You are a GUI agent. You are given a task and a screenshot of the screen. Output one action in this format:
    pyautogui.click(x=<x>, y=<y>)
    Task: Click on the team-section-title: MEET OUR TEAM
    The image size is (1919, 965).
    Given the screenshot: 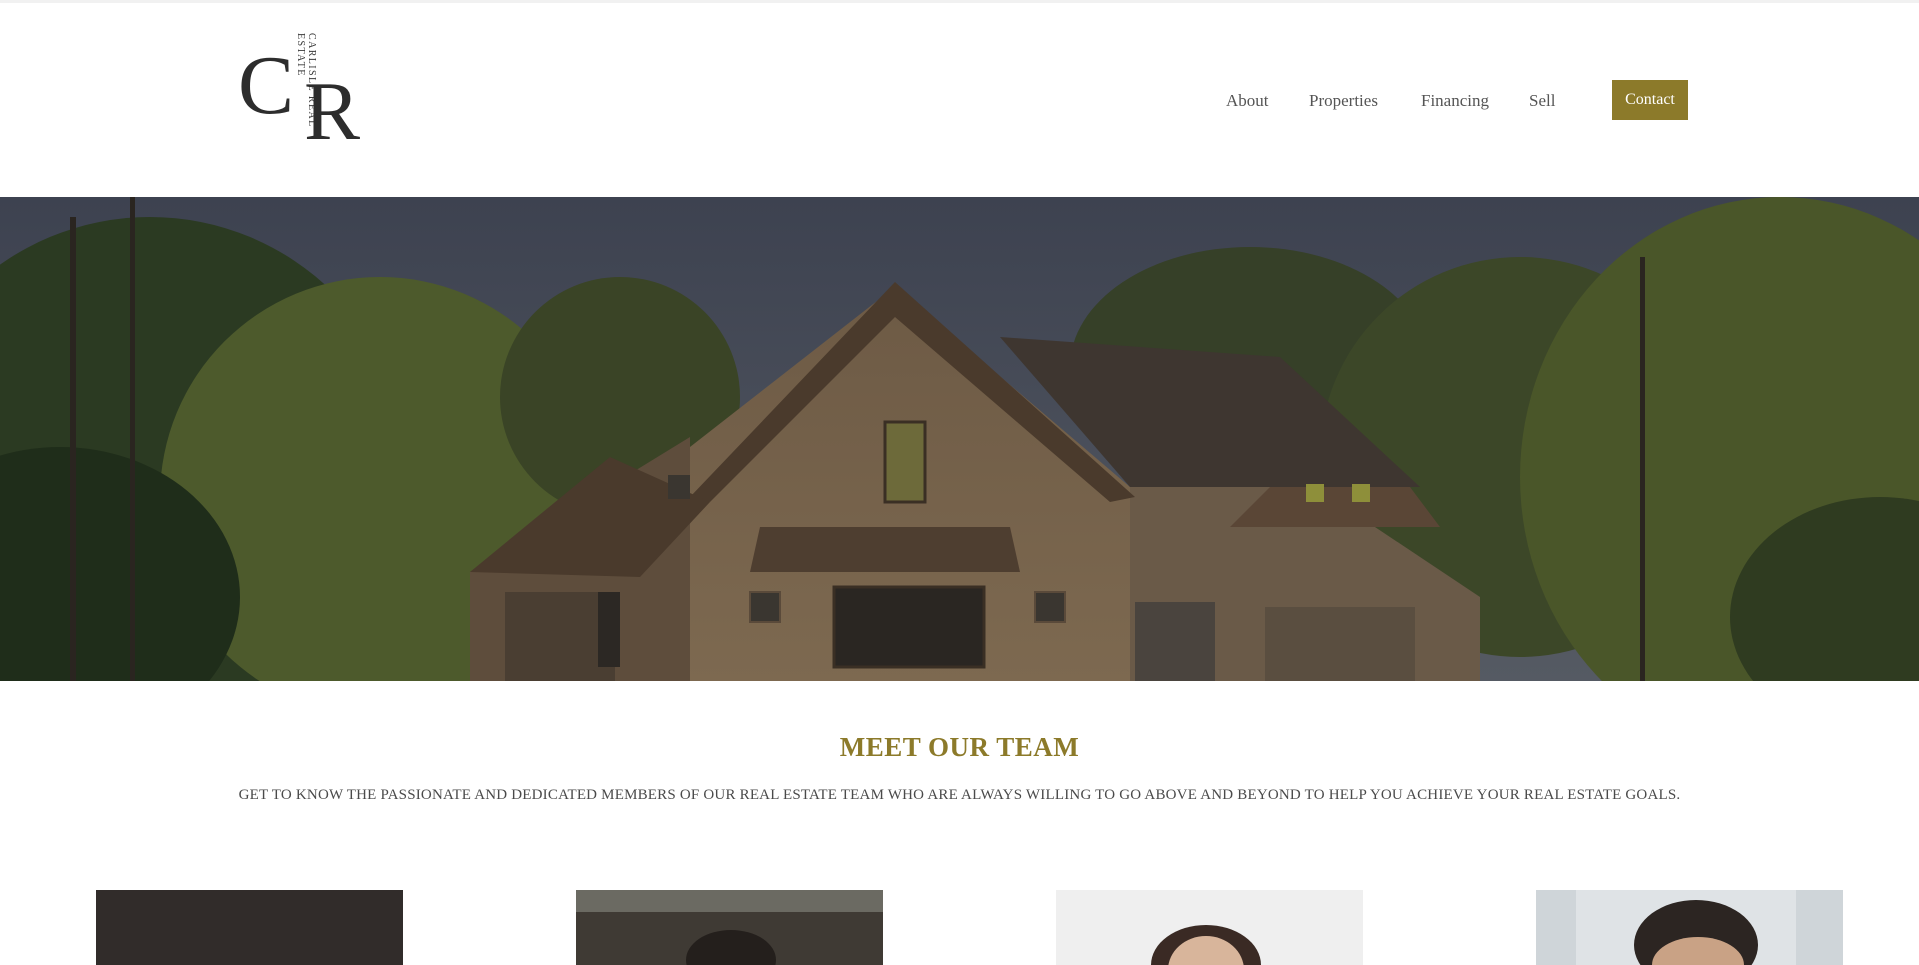 What is the action you would take?
    pyautogui.click(x=959, y=747)
    